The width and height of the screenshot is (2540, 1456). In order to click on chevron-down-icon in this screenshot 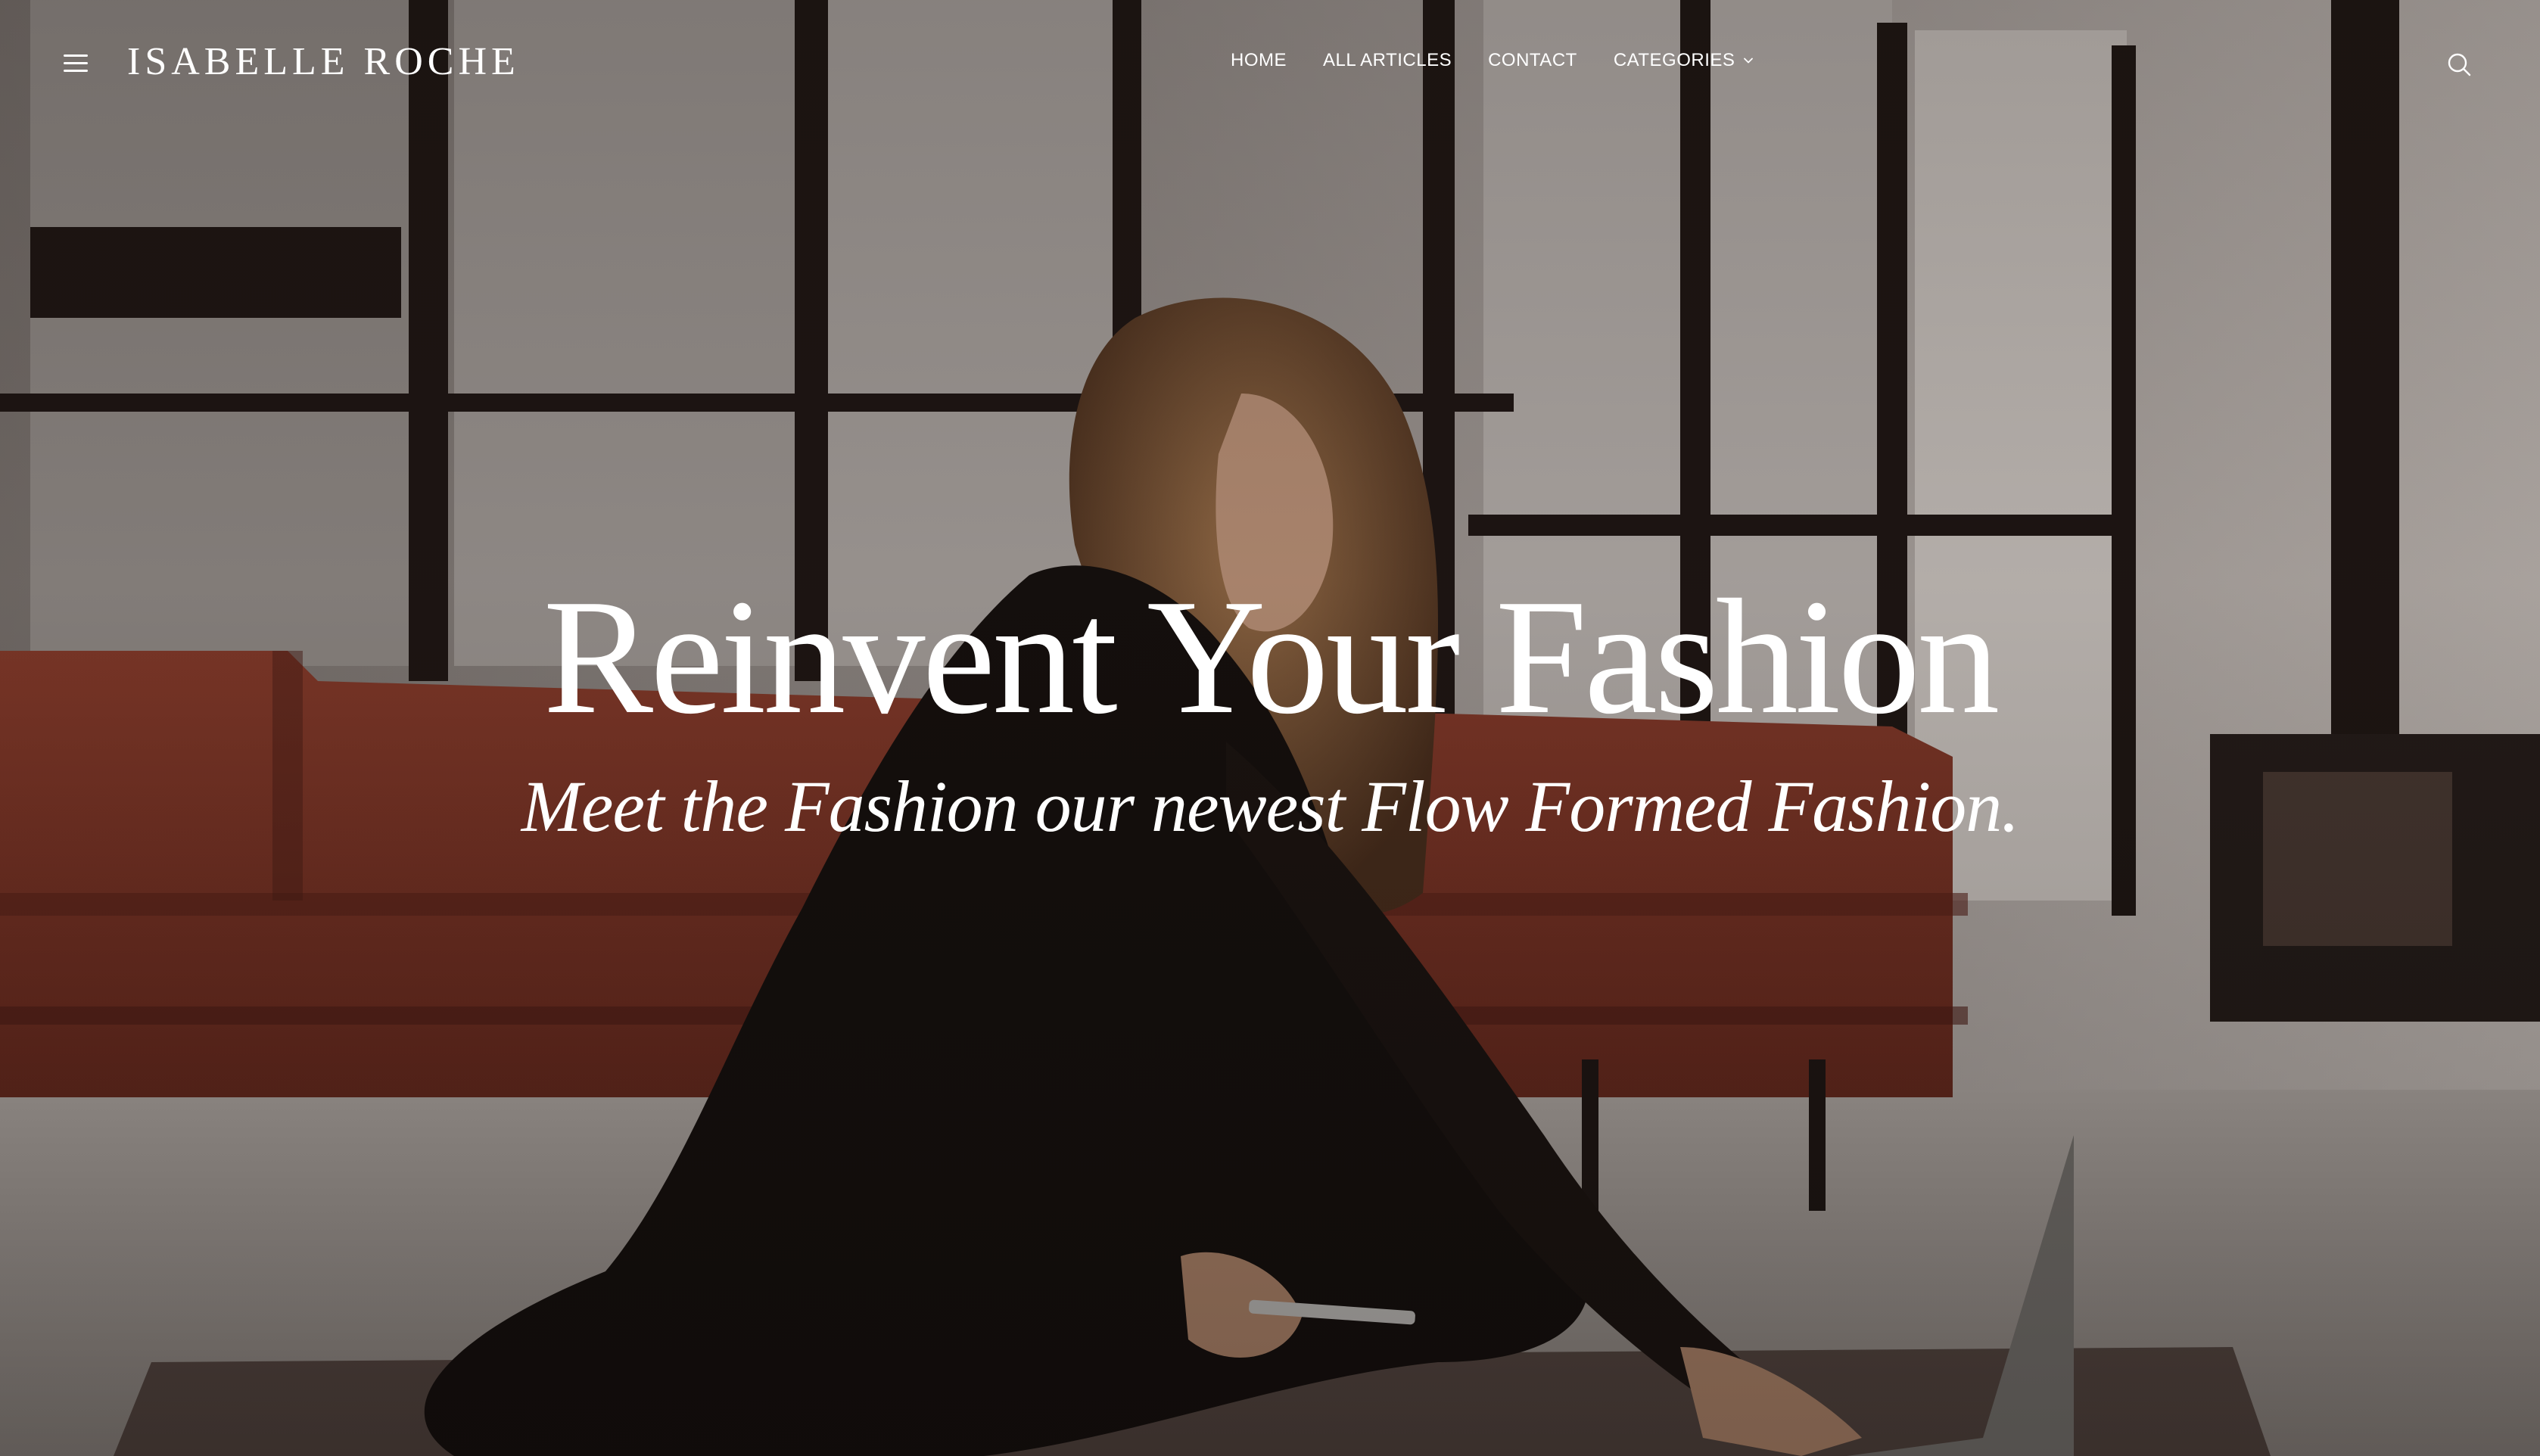, I will do `click(1749, 61)`.